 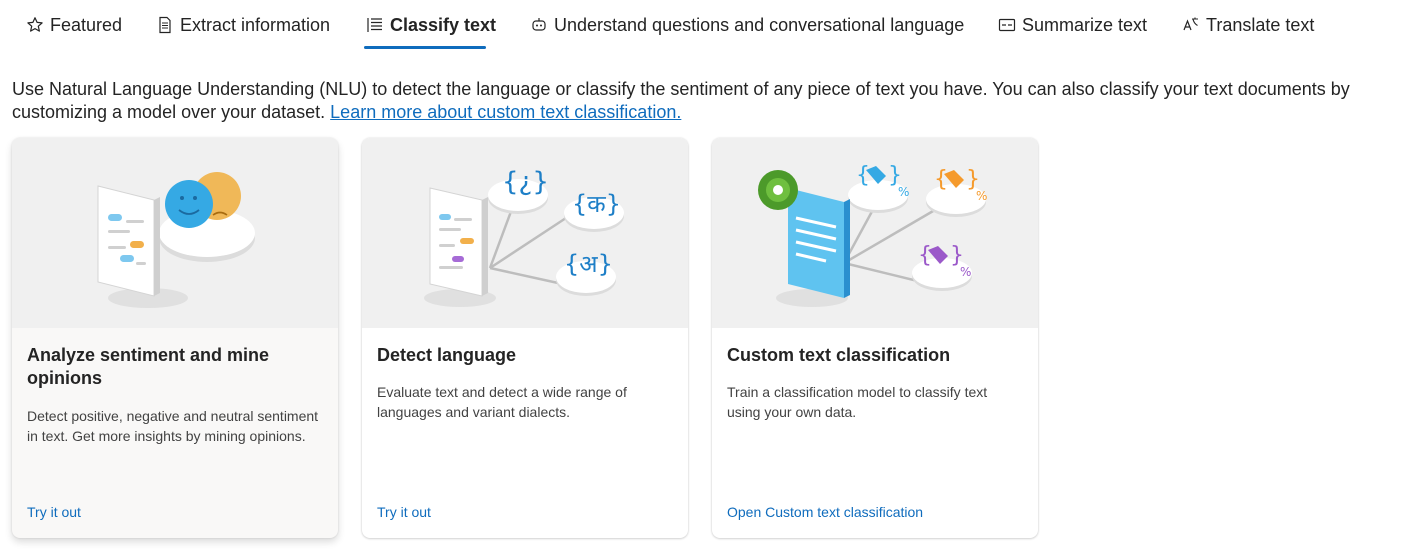 What do you see at coordinates (588, 264) in the screenshot?
I see `svg-text: {अ}` at bounding box center [588, 264].